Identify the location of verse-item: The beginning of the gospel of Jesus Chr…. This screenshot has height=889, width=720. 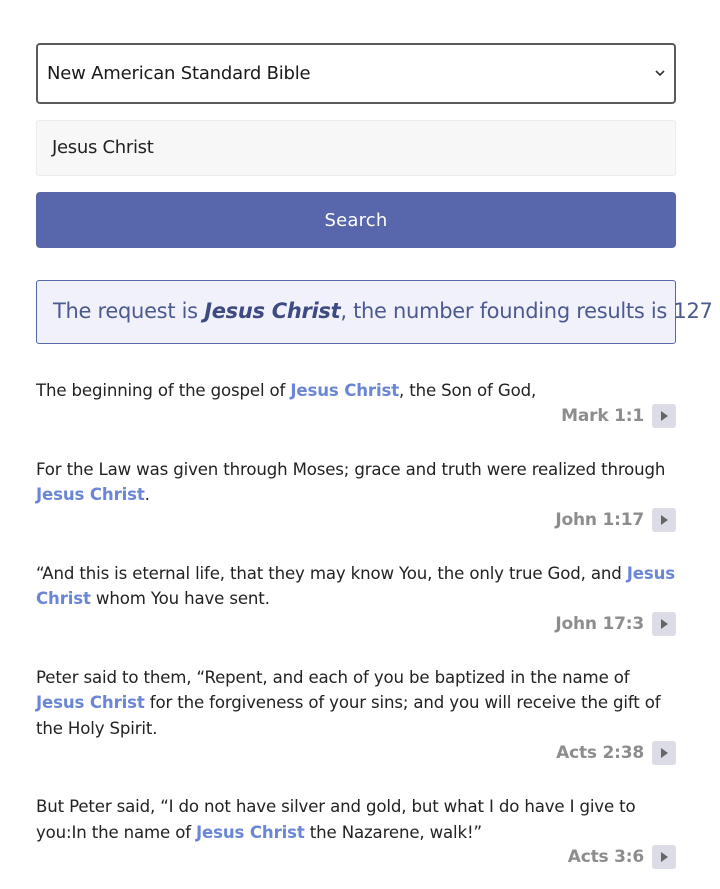
(356, 403).